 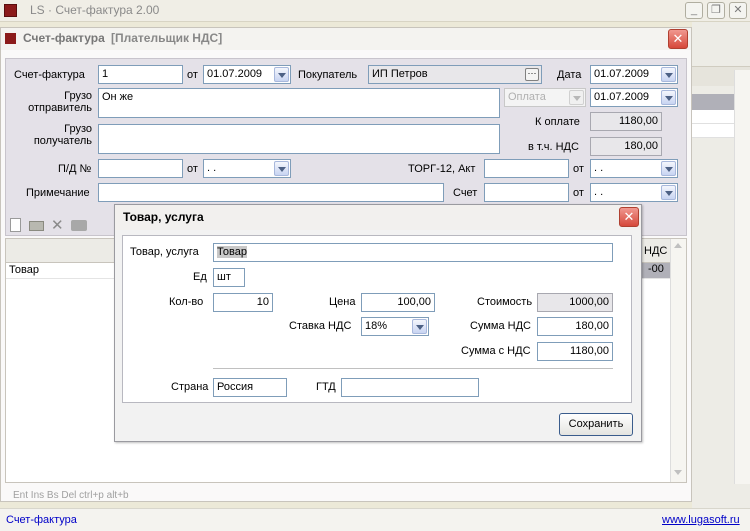 I want to click on invoice-date-value: 01.07.2009, so click(x=235, y=74).